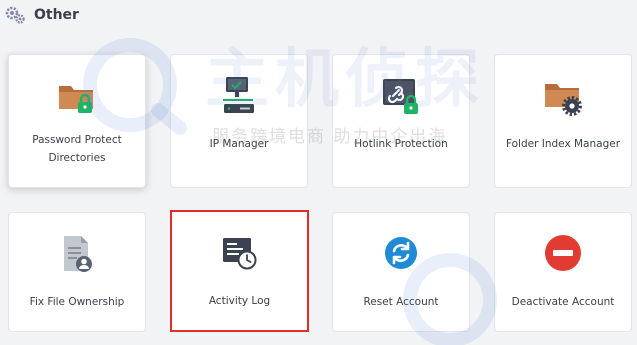  What do you see at coordinates (239, 121) in the screenshot?
I see `card-ip-manager: IP Manager` at bounding box center [239, 121].